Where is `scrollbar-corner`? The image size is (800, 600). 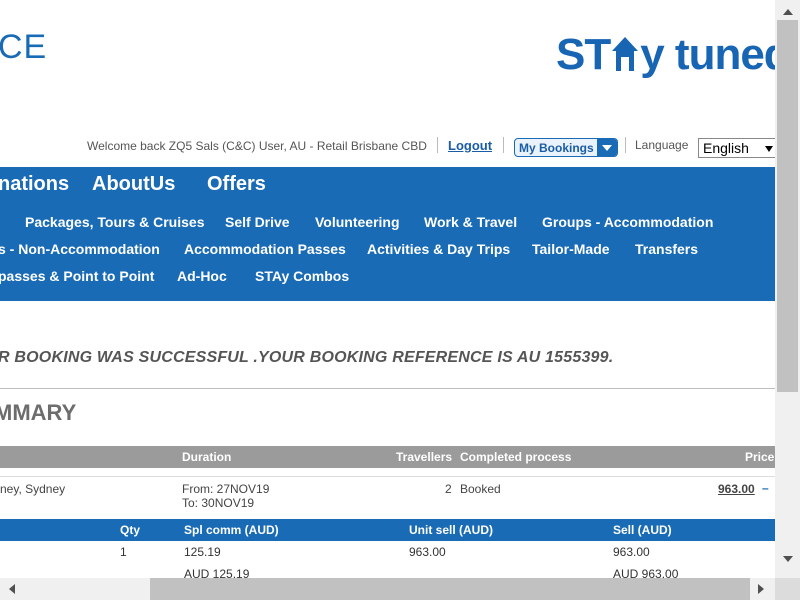
scrollbar-corner is located at coordinates (787, 589).